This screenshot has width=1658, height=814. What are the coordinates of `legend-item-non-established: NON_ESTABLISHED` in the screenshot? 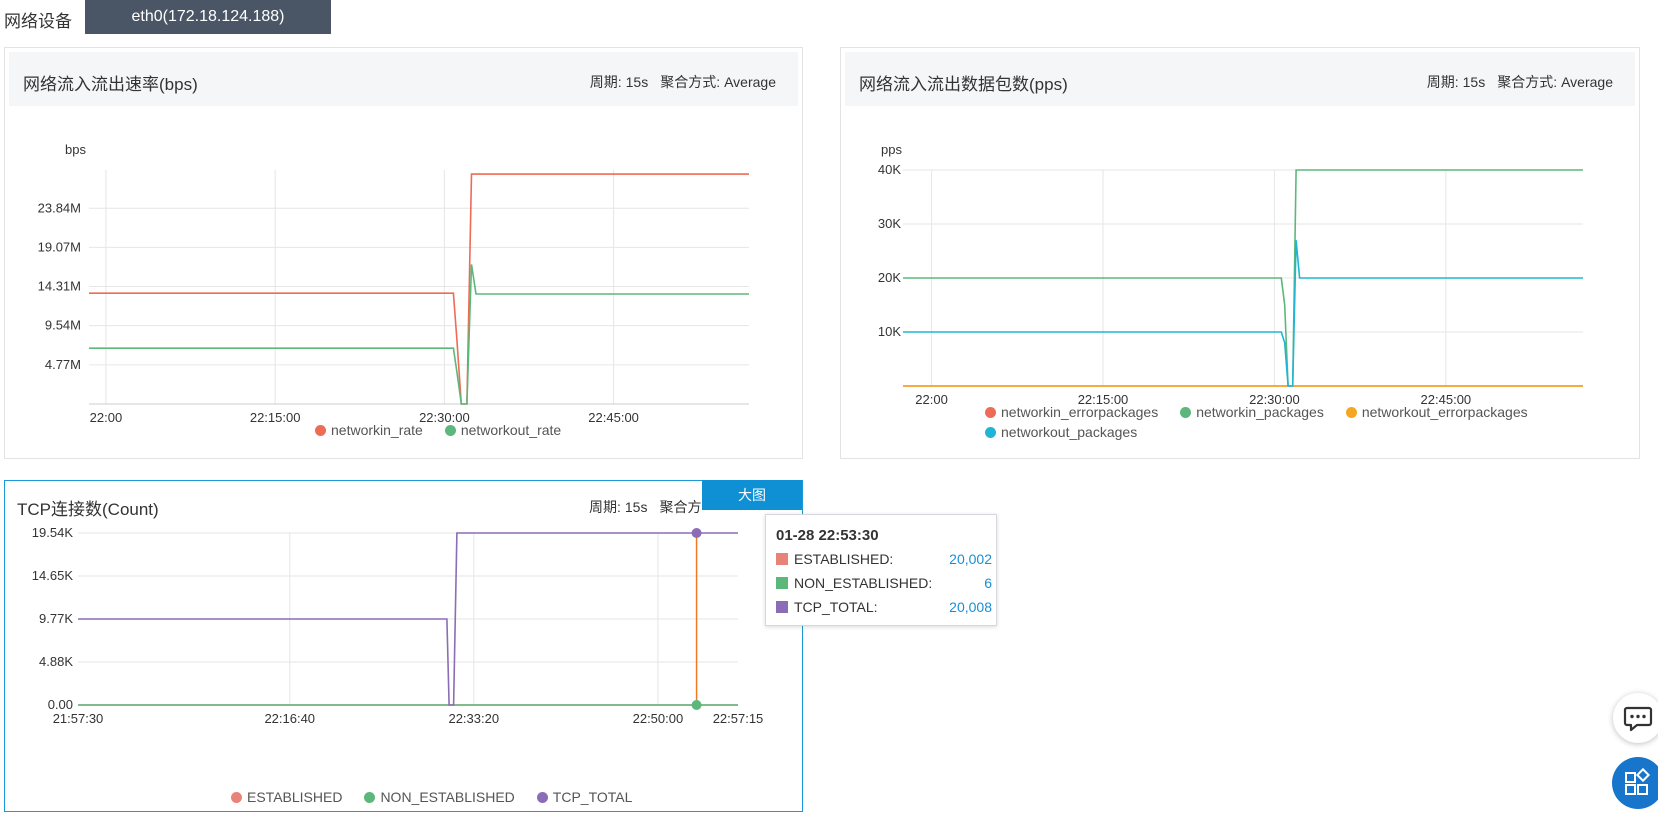 It's located at (439, 797).